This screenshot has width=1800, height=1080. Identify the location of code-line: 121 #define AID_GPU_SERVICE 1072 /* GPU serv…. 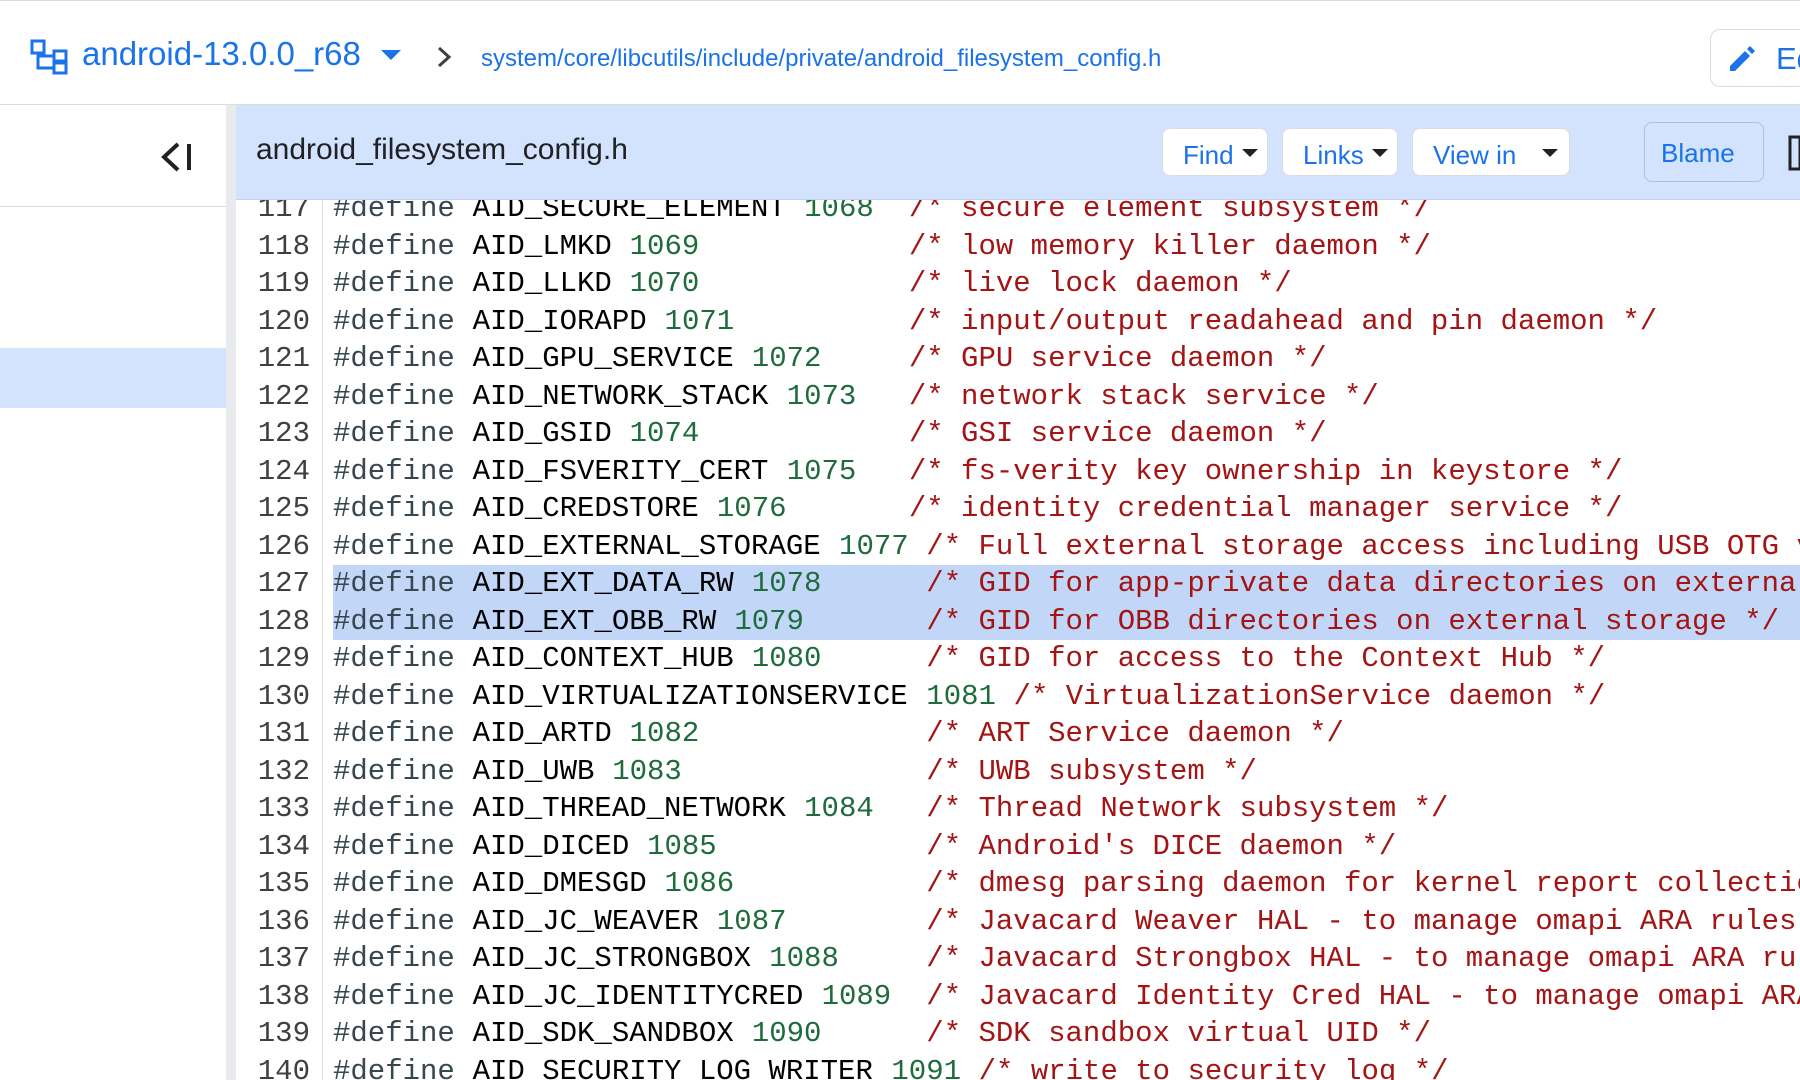
(1018, 359).